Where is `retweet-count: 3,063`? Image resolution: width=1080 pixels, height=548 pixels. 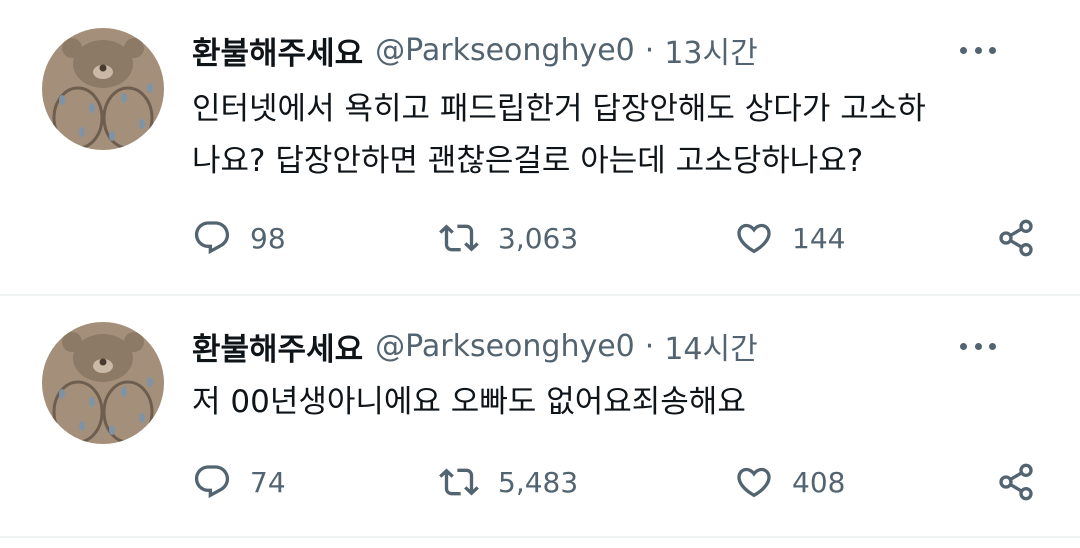
retweet-count: 3,063 is located at coordinates (538, 238).